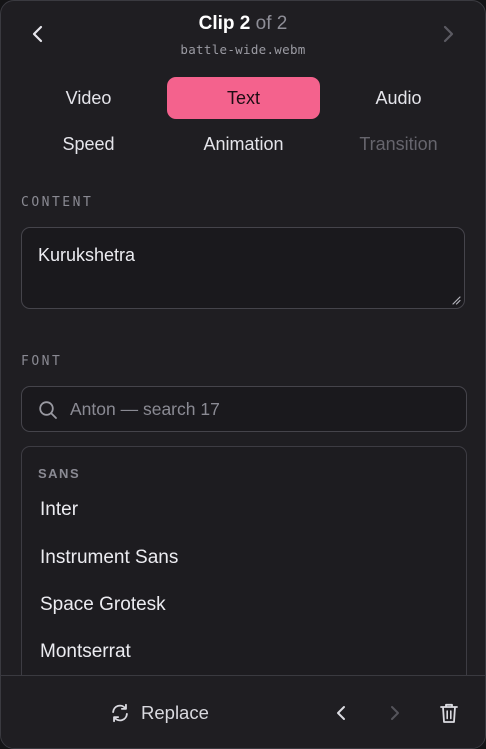 The height and width of the screenshot is (749, 486). Describe the element at coordinates (42, 361) in the screenshot. I see `font-section-label: FONT` at that location.